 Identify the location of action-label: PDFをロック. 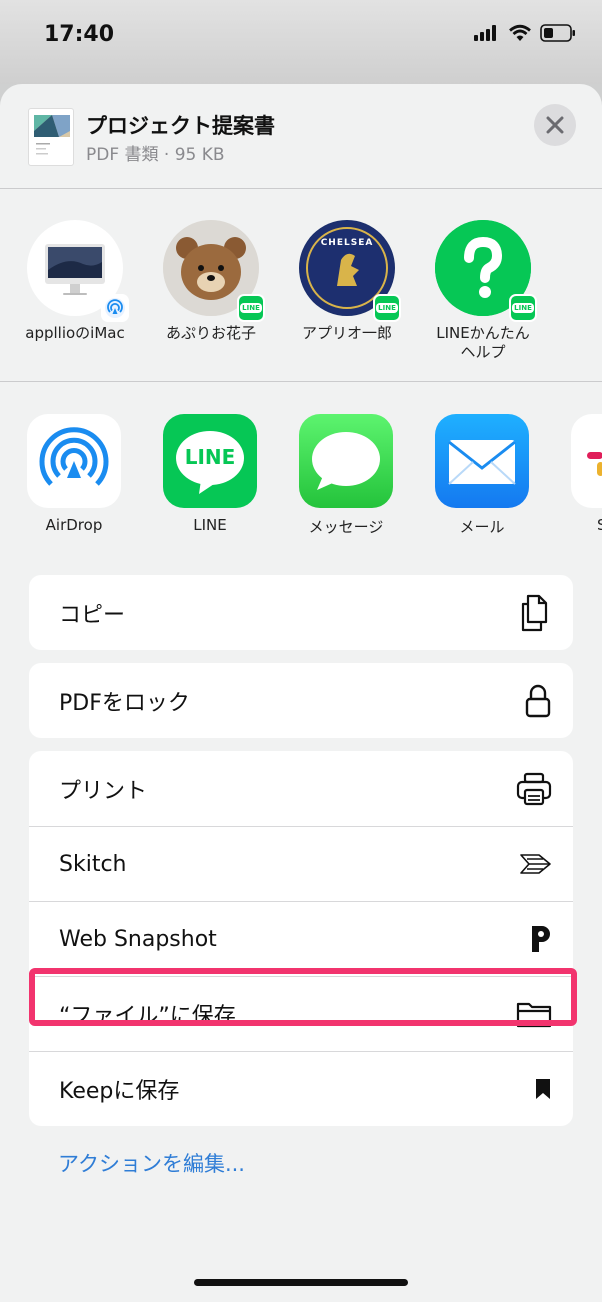
(124, 703).